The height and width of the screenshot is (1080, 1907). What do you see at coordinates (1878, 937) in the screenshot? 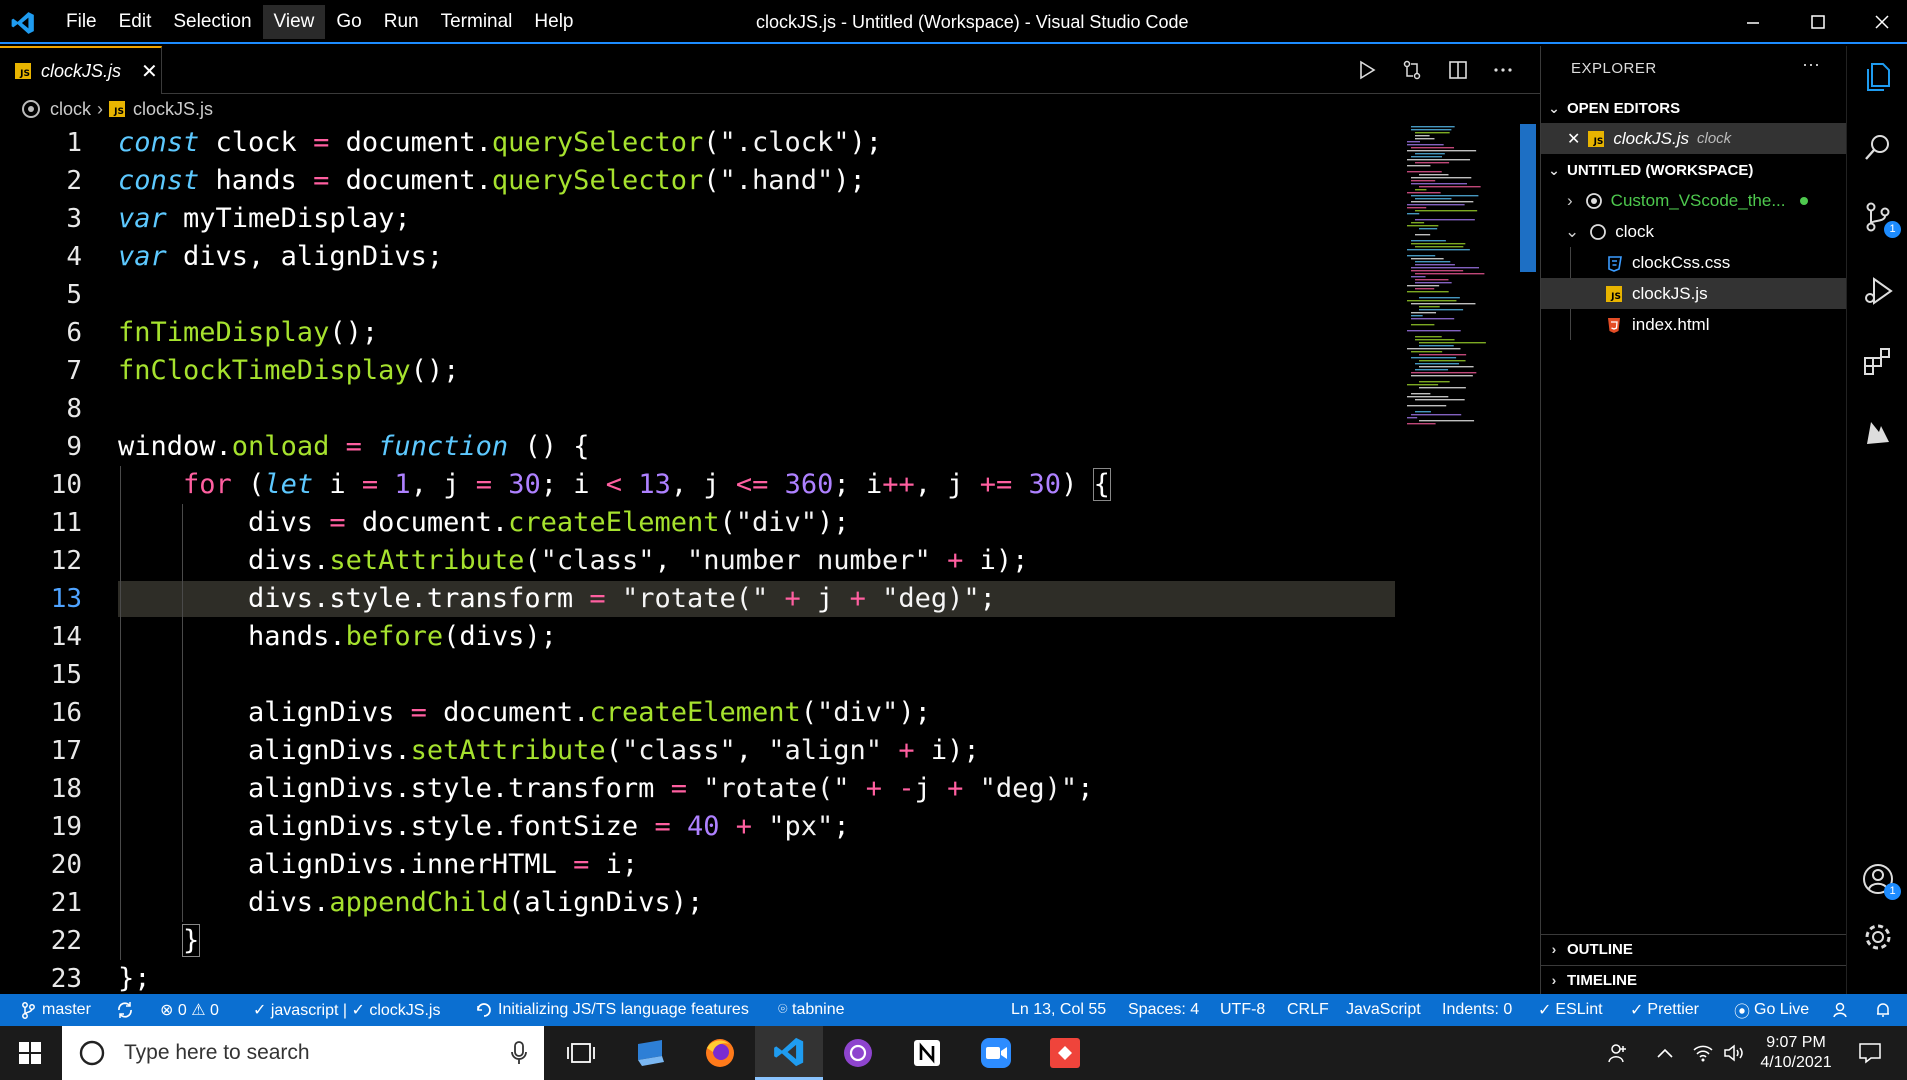
I see `settings-button` at bounding box center [1878, 937].